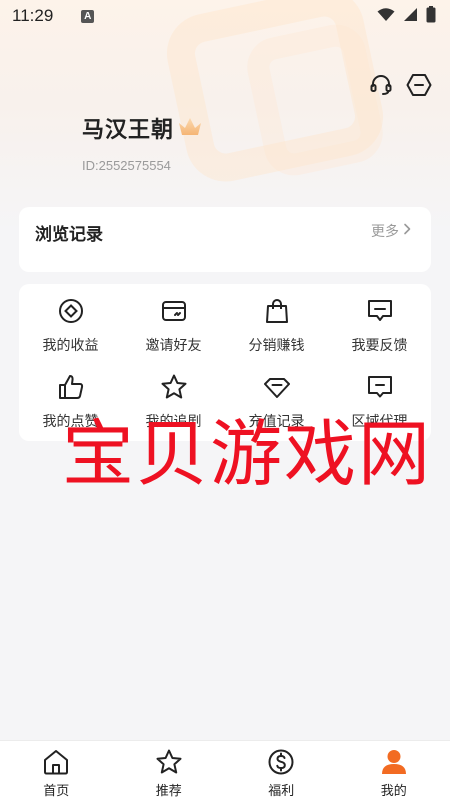  Describe the element at coordinates (190, 129) in the screenshot. I see `crown-icon` at that location.